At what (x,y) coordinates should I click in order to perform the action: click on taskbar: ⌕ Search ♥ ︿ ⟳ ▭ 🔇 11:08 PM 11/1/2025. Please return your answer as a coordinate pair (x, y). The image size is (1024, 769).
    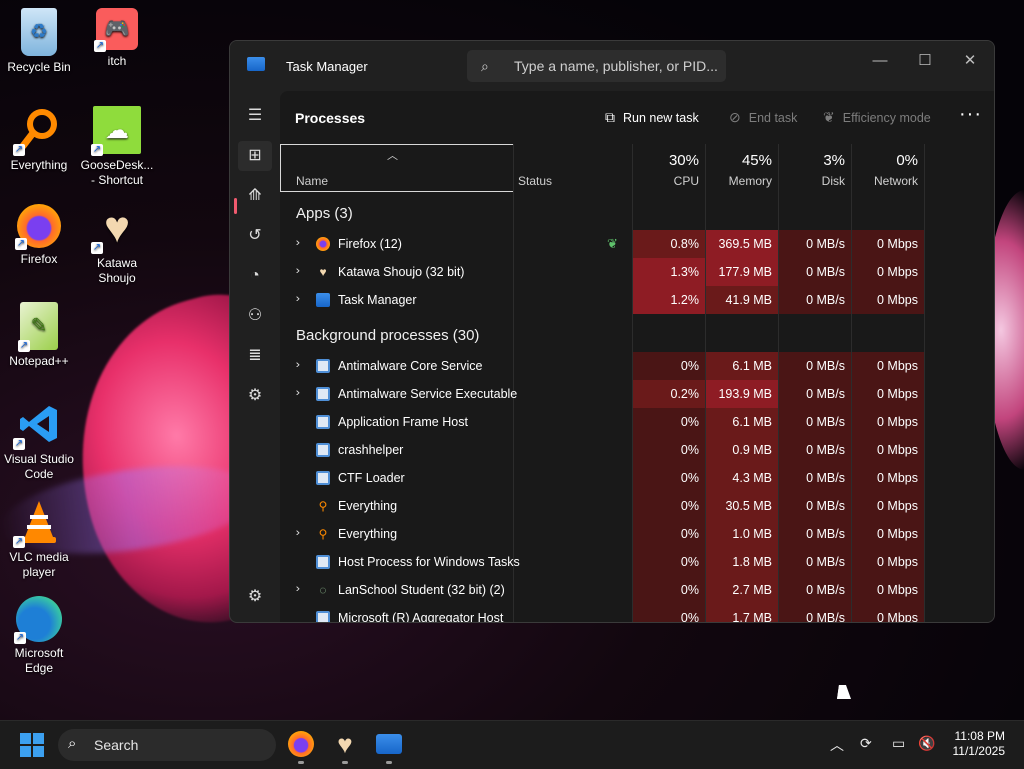
    Looking at the image, I should click on (512, 744).